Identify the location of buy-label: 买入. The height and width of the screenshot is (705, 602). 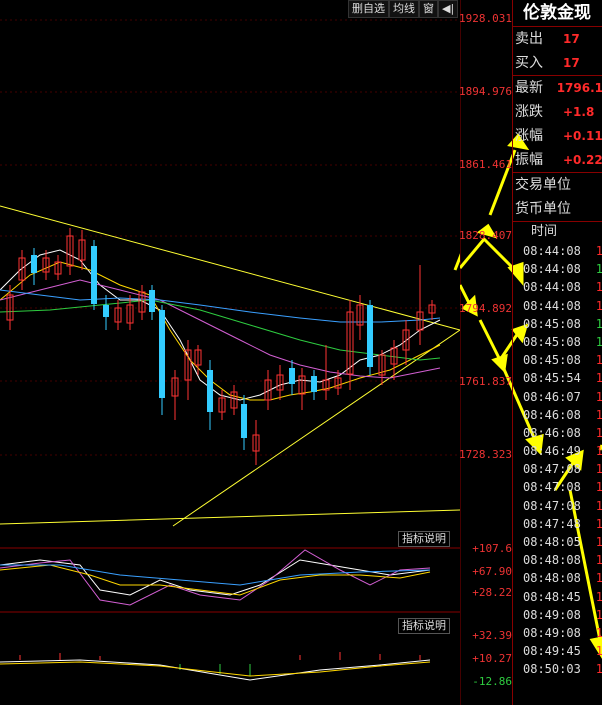
(529, 63).